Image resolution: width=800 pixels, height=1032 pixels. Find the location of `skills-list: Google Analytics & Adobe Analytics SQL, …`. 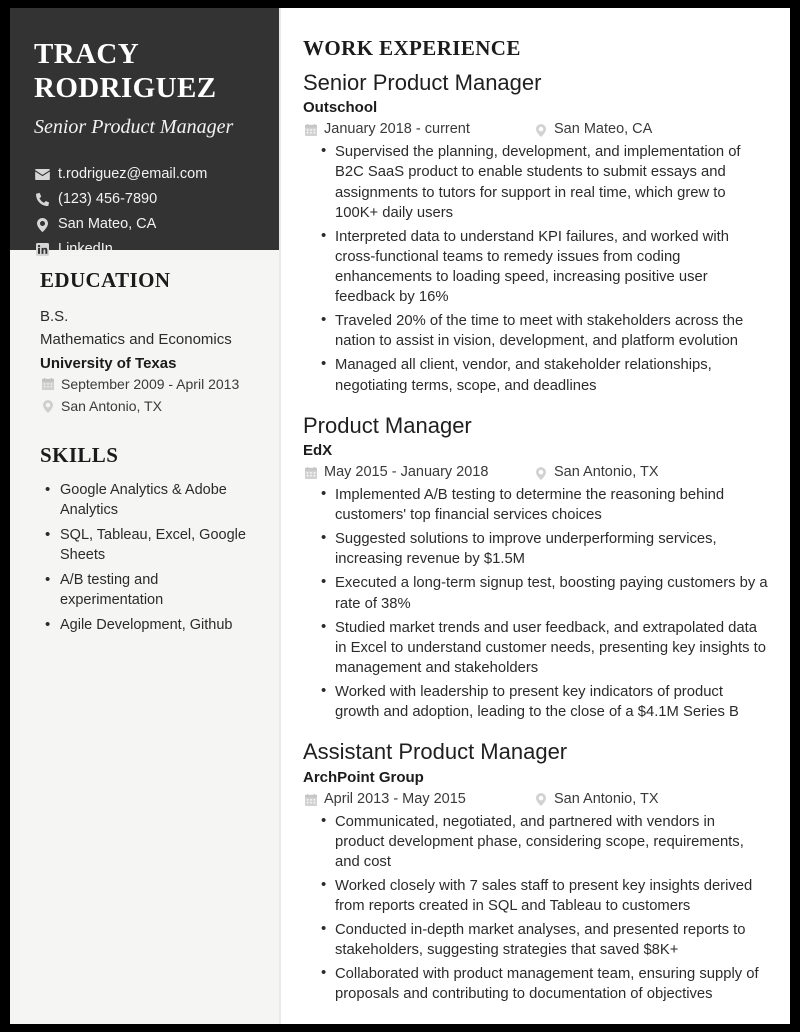

skills-list: Google Analytics & Adobe Analytics SQL, … is located at coordinates (147, 557).